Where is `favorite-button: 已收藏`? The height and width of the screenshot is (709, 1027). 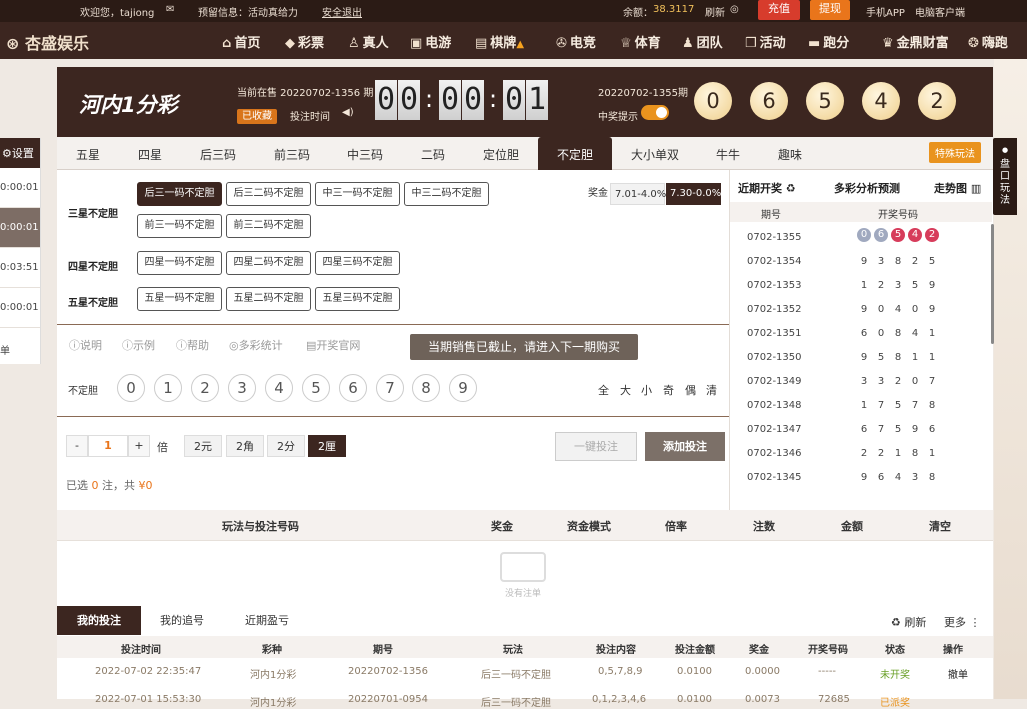 favorite-button: 已收藏 is located at coordinates (257, 116).